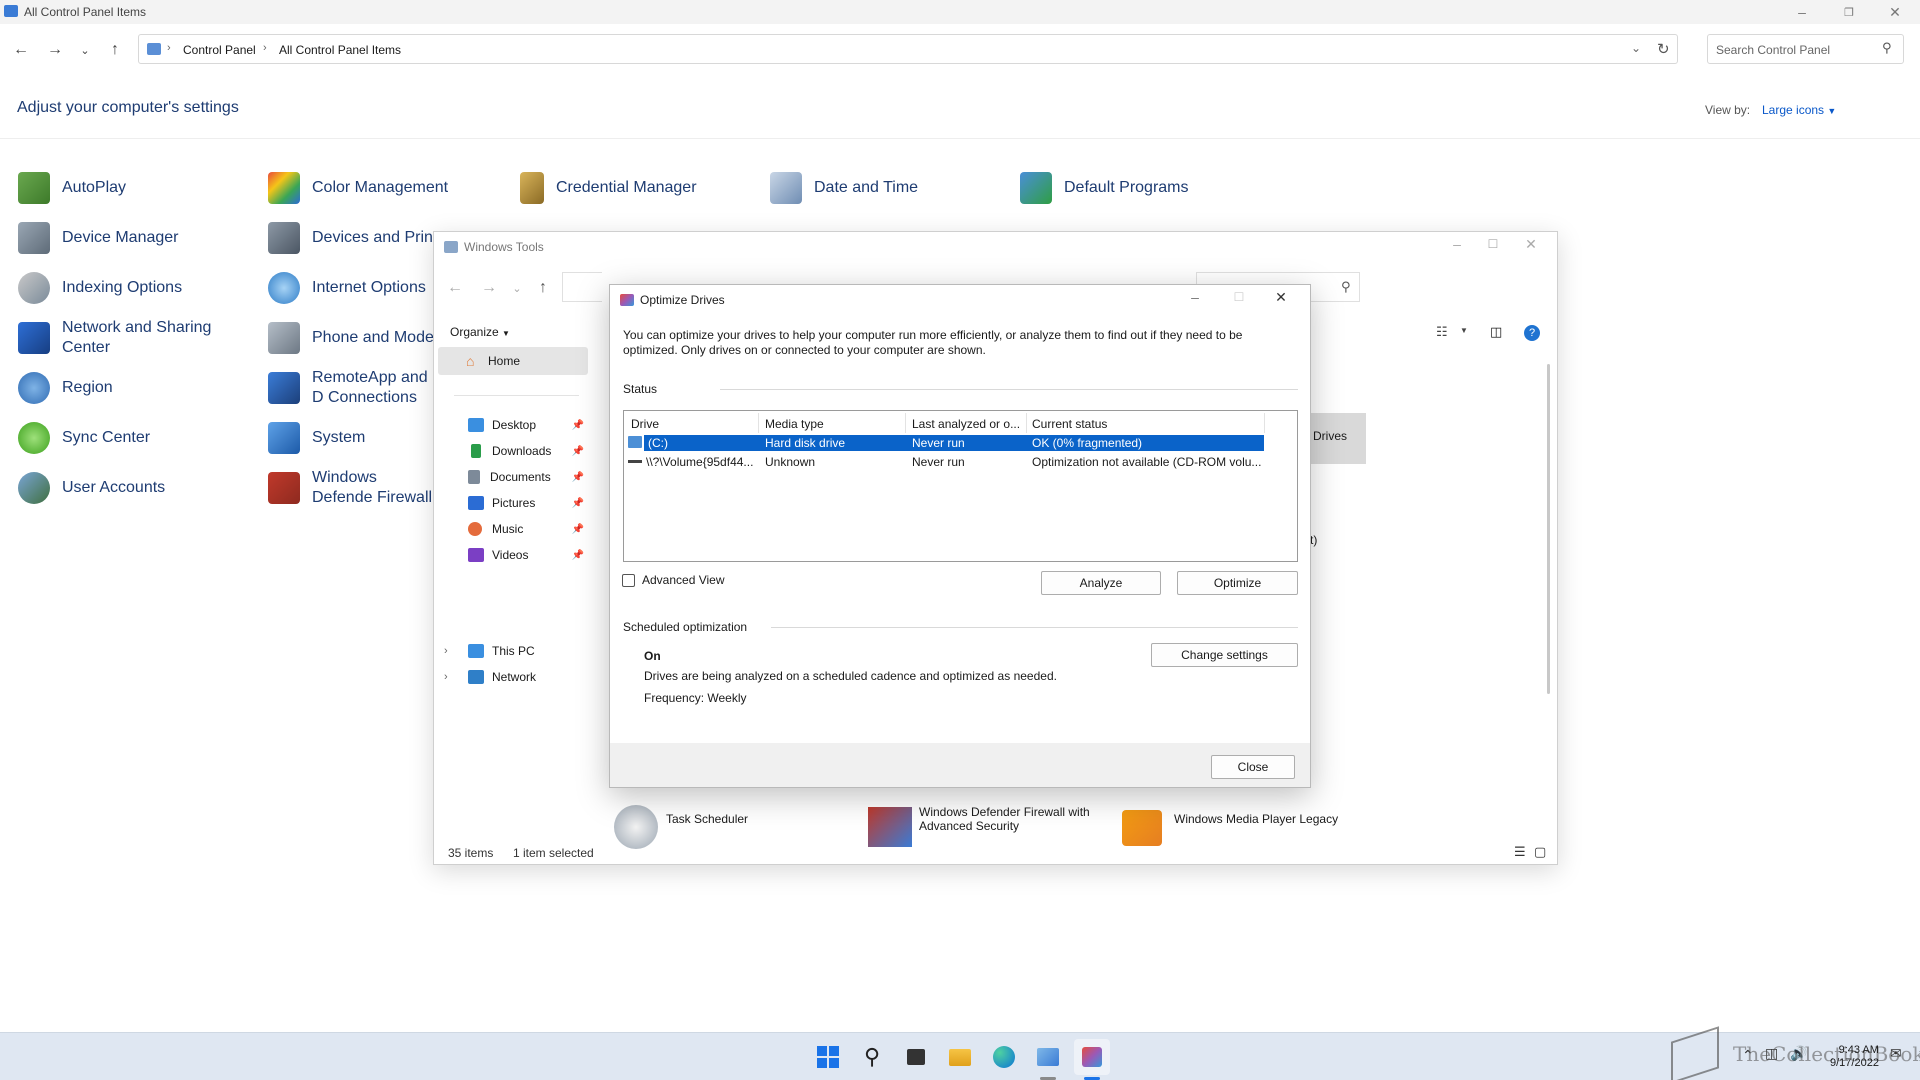 The height and width of the screenshot is (1080, 1920). What do you see at coordinates (471, 853) in the screenshot?
I see `item-count: 35 items` at bounding box center [471, 853].